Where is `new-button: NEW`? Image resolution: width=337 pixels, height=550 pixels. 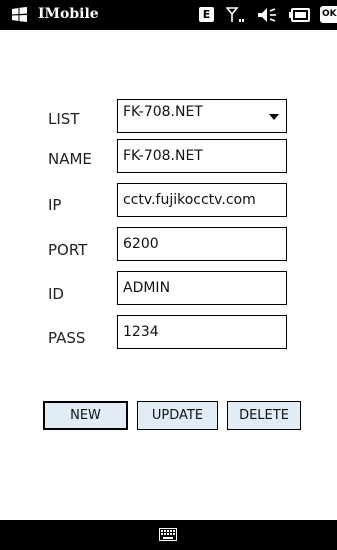
new-button: NEW is located at coordinates (85, 415).